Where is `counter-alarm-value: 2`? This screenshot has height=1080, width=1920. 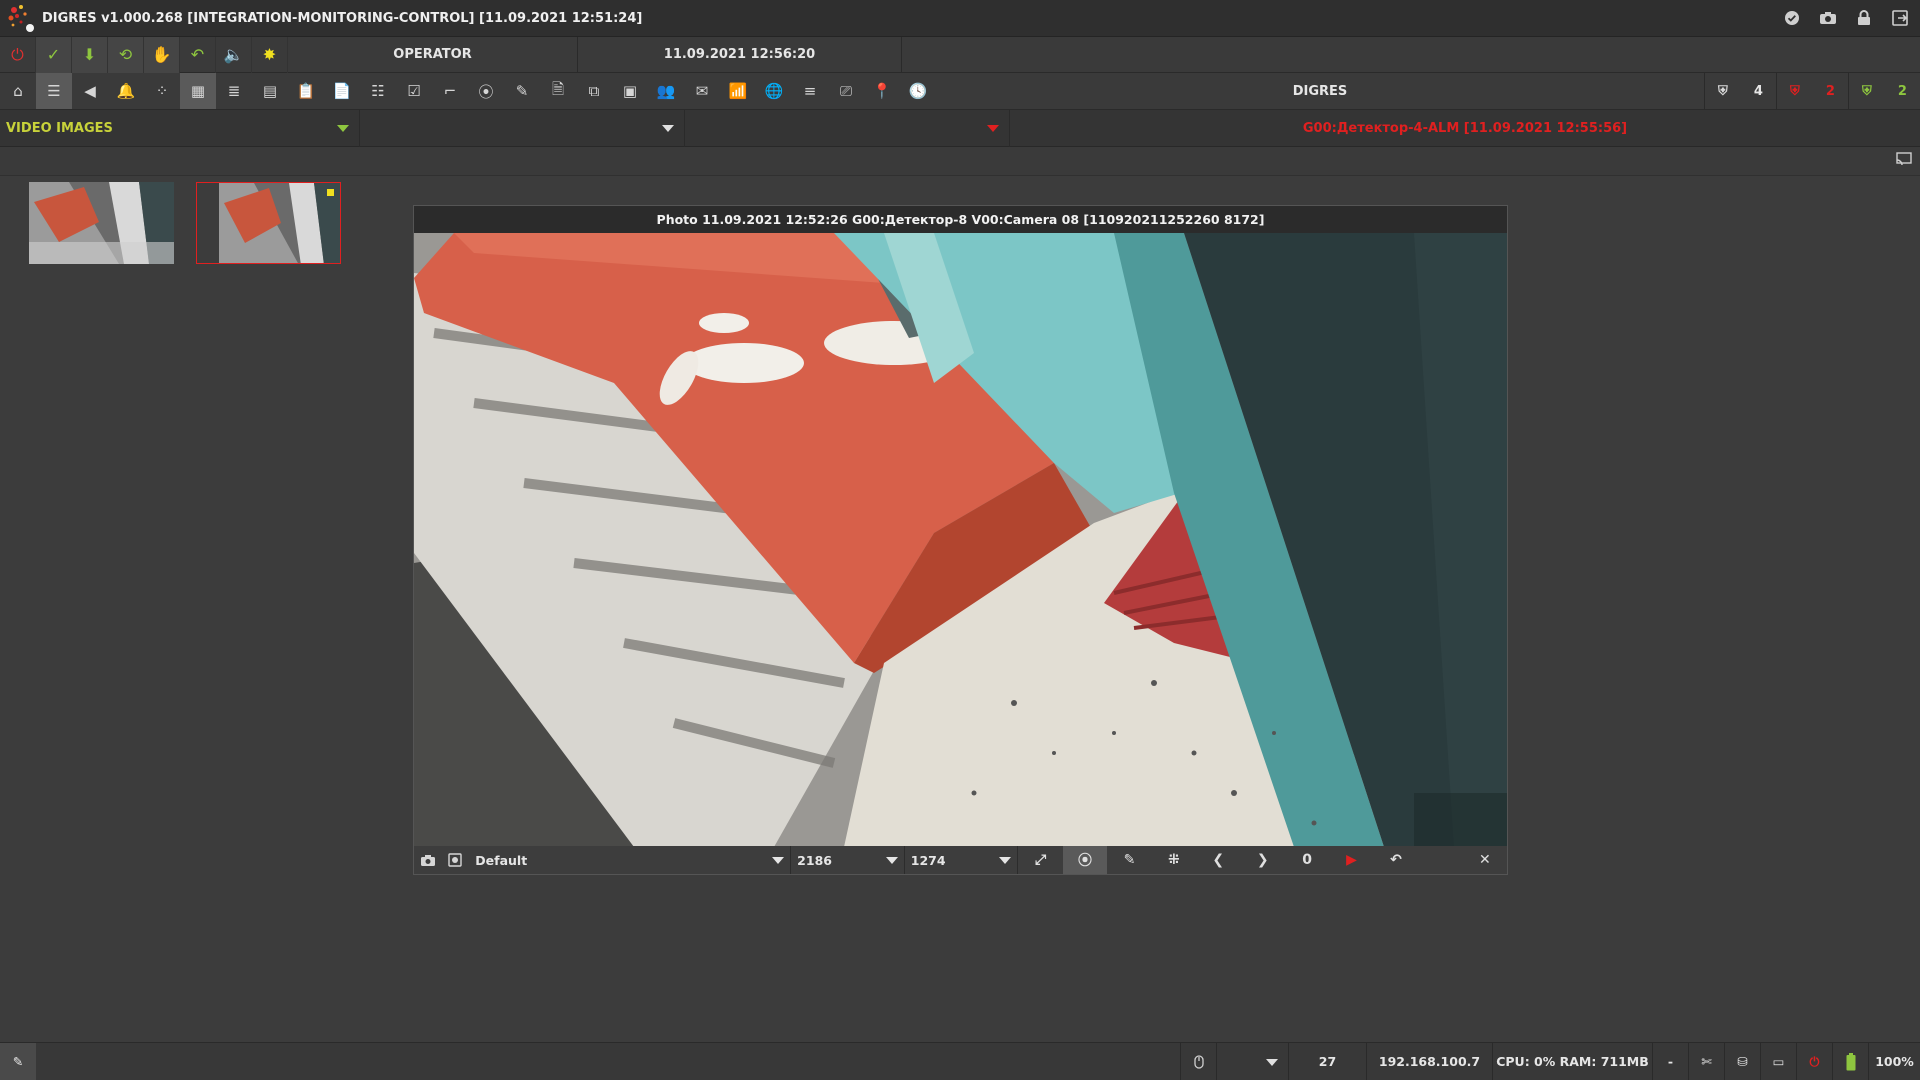
counter-alarm-value: 2 is located at coordinates (1830, 91).